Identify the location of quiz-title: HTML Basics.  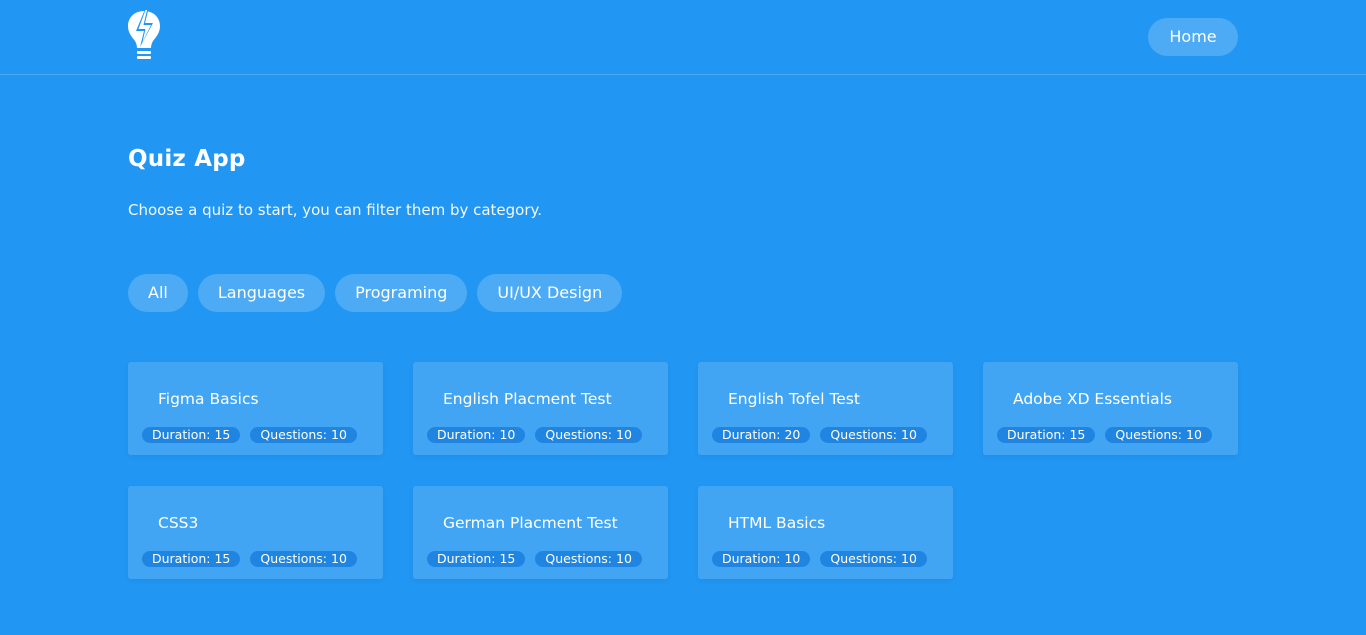
(777, 523).